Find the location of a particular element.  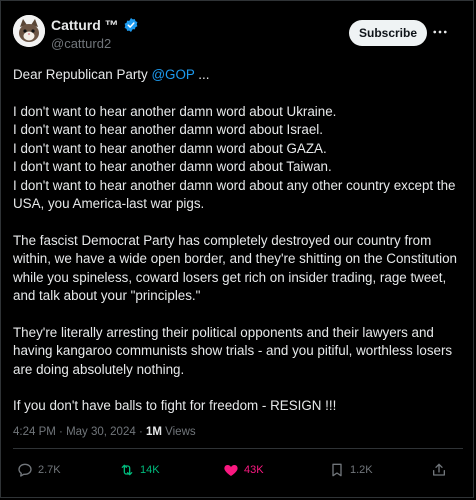

like-button: 43K is located at coordinates (243, 470).